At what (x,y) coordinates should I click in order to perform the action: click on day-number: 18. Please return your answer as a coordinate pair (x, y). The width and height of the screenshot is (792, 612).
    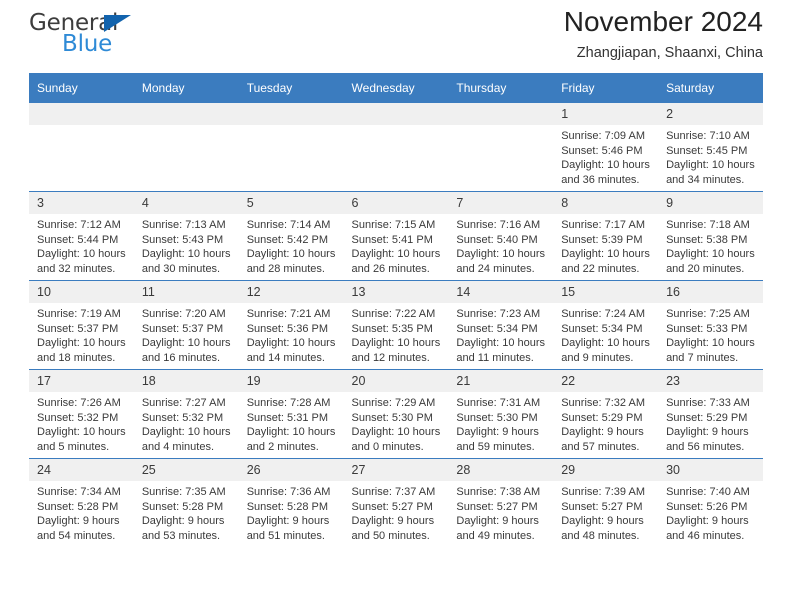
    Looking at the image, I should click on (186, 381).